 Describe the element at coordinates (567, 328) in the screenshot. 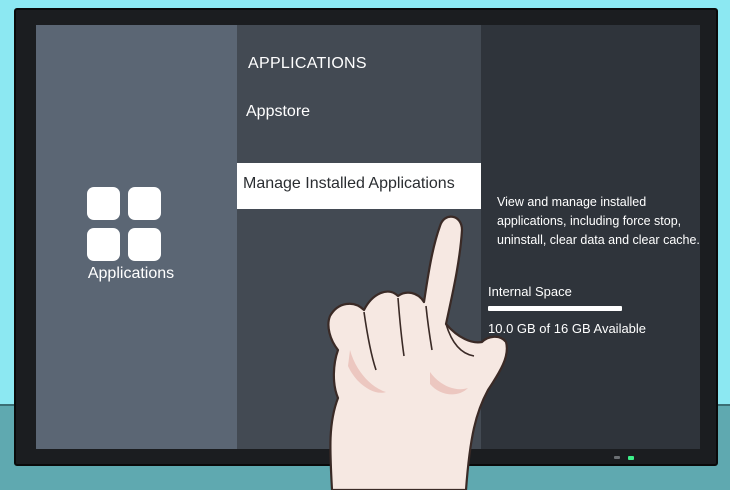

I see `storage-available-text: 10.0 GB of 16 GB Available` at that location.